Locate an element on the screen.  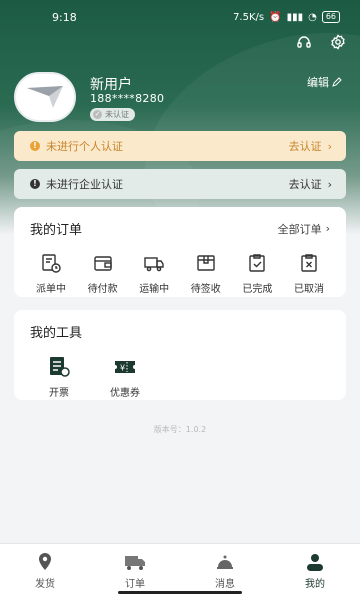
avatar is located at coordinates (45, 97).